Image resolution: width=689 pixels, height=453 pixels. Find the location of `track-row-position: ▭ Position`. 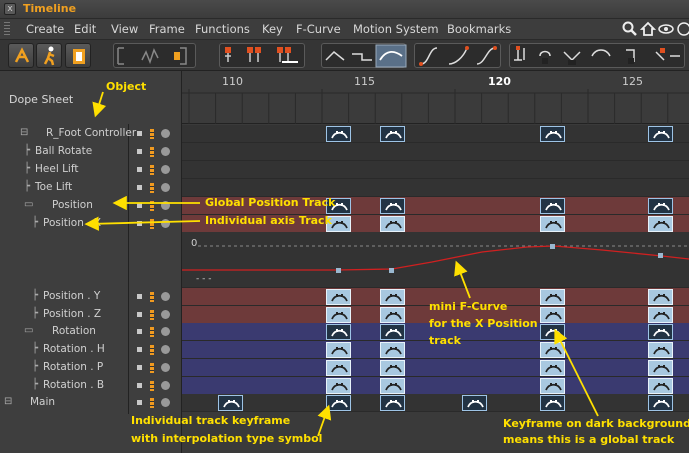

track-row-position: ▭ Position is located at coordinates (91, 206).